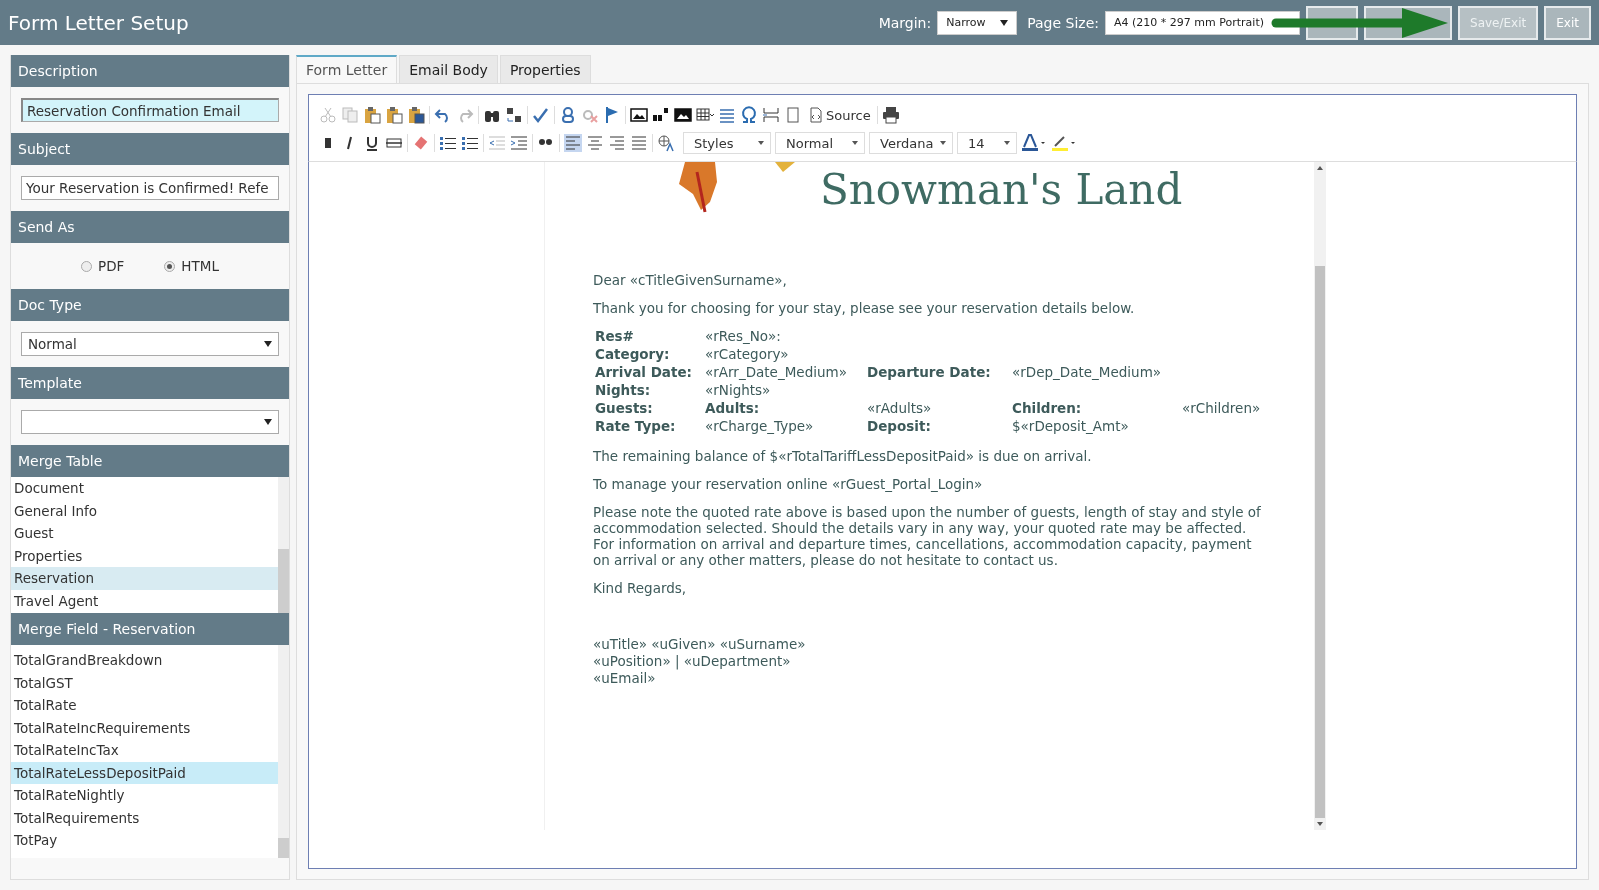 This screenshot has width=1599, height=890. What do you see at coordinates (771, 115) in the screenshot?
I see `line-break-icon` at bounding box center [771, 115].